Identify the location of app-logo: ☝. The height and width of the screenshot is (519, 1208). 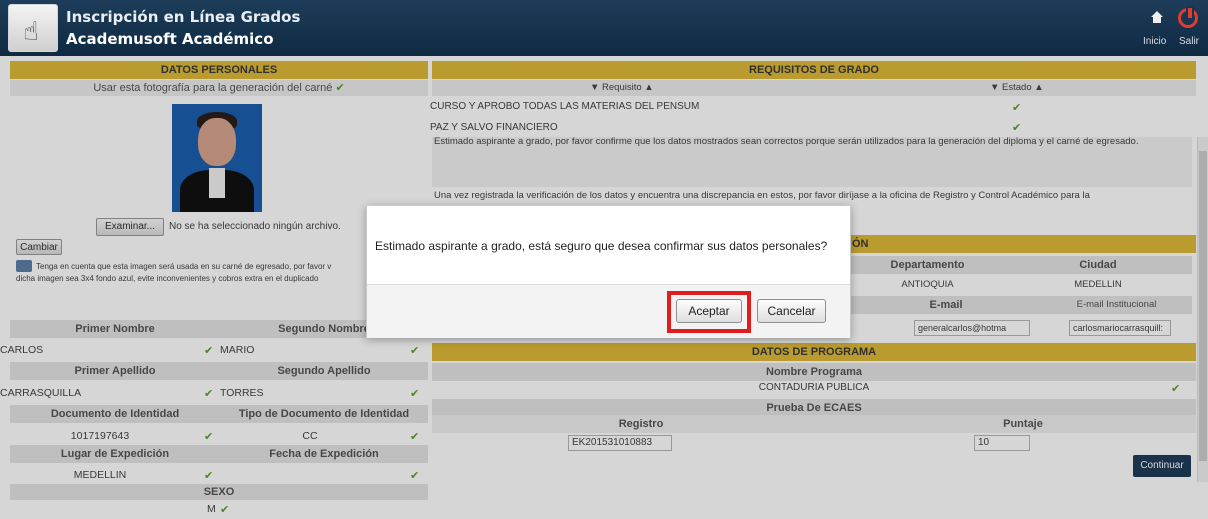
(33, 28).